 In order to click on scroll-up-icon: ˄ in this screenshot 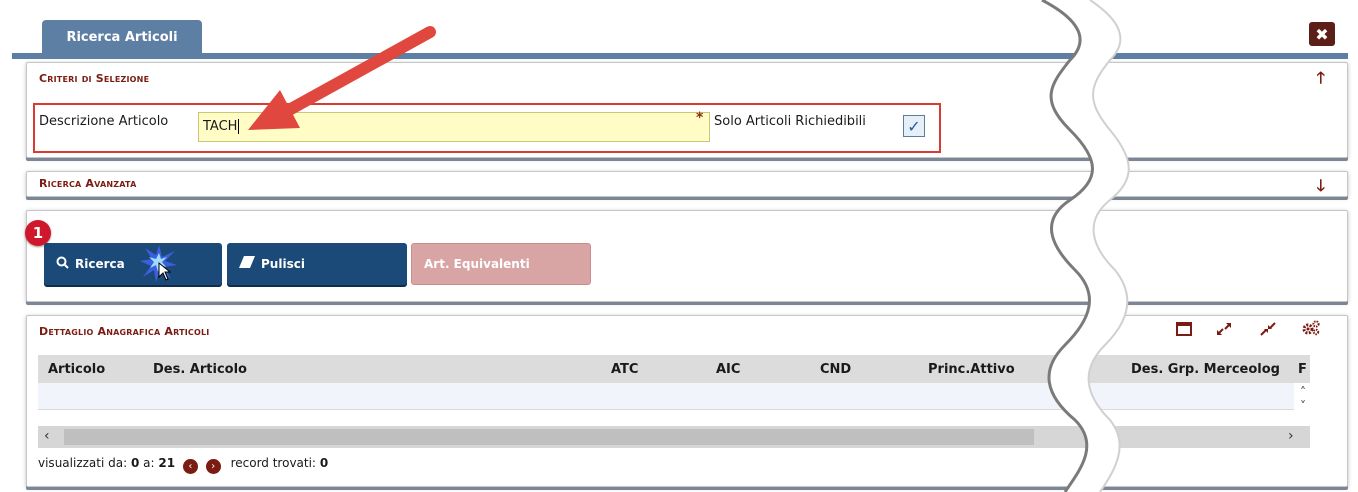, I will do `click(1303, 392)`.